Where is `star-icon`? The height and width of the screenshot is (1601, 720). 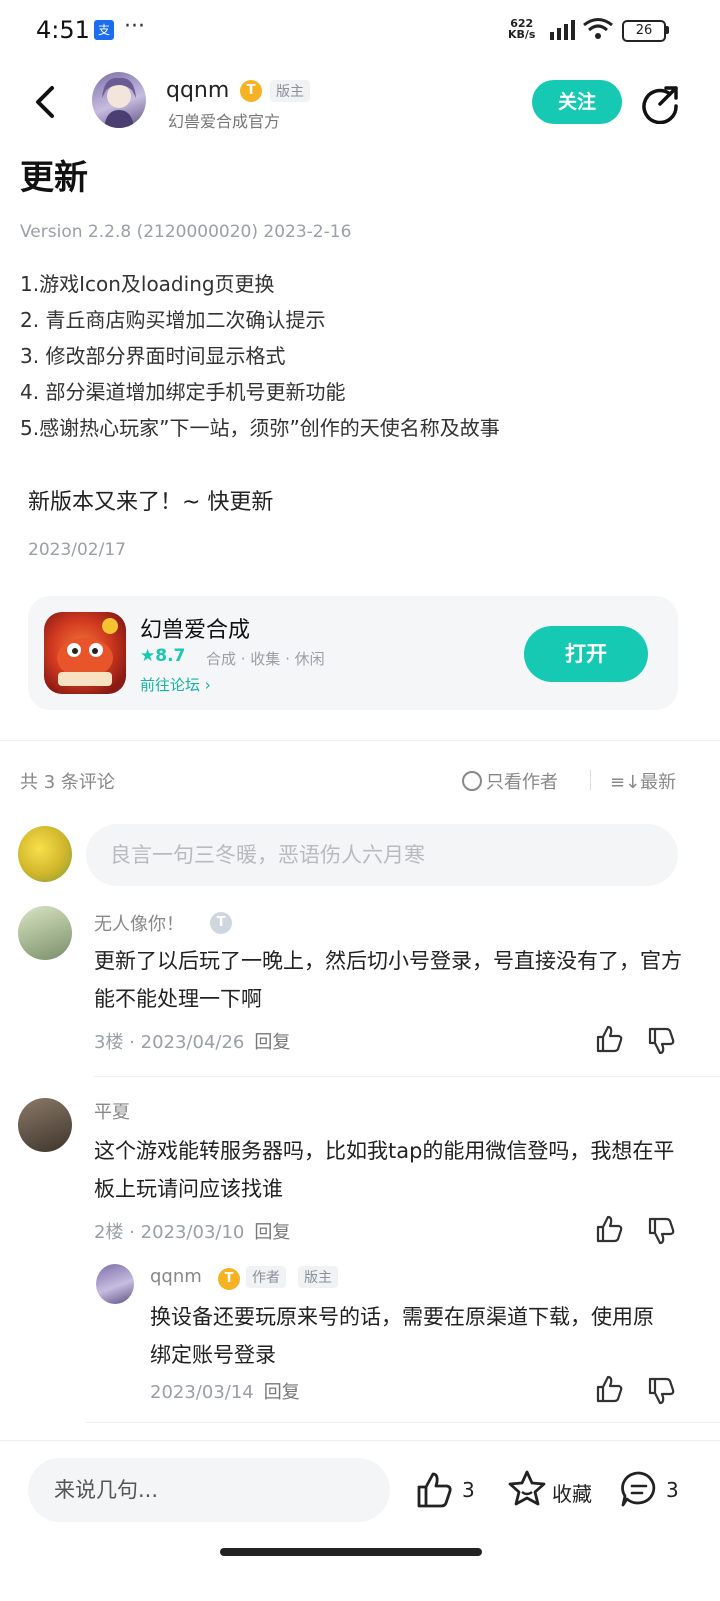 star-icon is located at coordinates (527, 1489).